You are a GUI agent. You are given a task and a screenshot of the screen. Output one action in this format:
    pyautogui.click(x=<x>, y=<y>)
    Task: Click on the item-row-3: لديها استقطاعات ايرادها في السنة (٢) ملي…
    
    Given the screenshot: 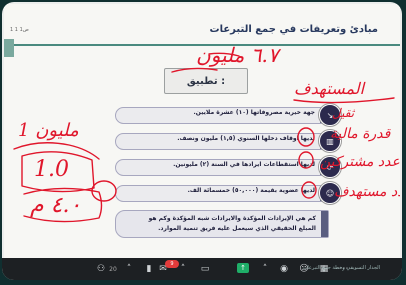 What is the action you would take?
    pyautogui.click(x=228, y=167)
    